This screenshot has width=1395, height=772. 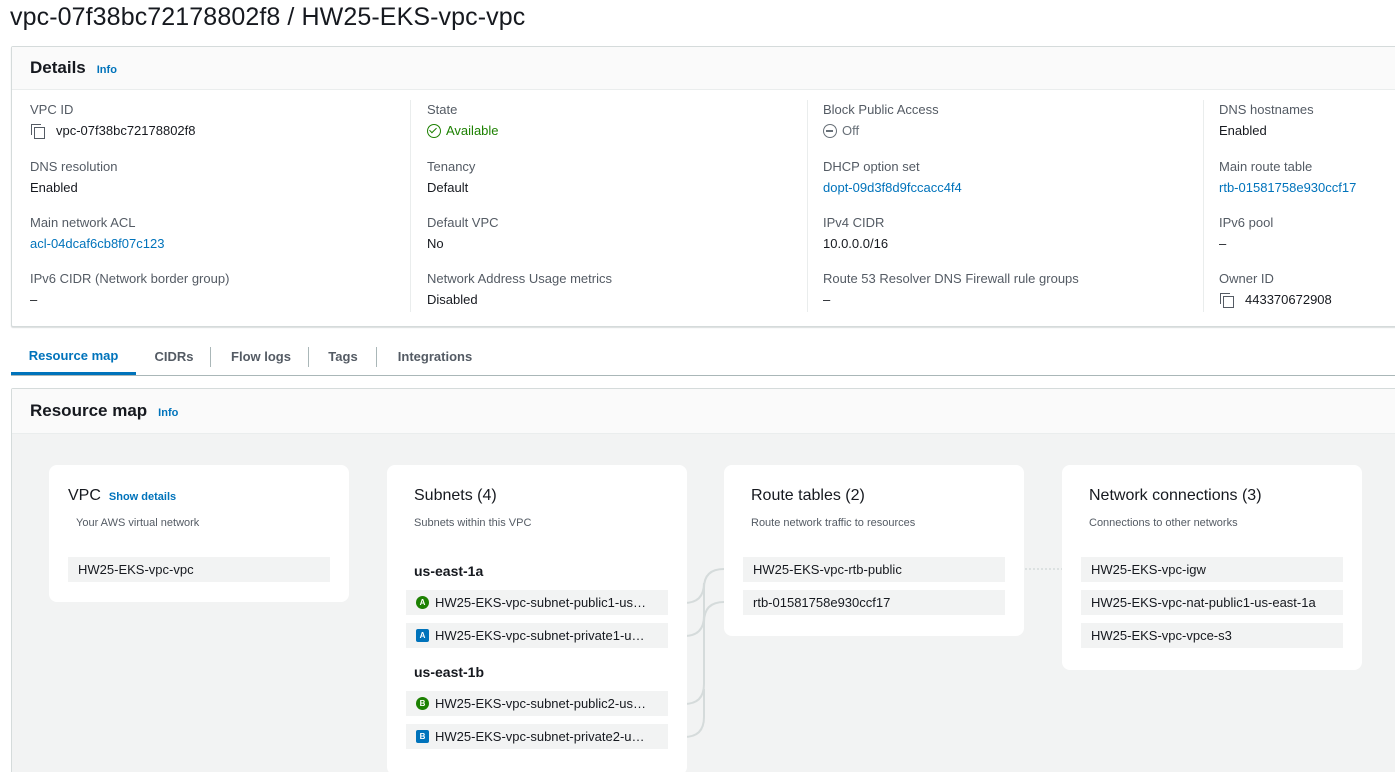 I want to click on field-dns-hostnames: DNS hostnames Enabled, so click(x=1307, y=120).